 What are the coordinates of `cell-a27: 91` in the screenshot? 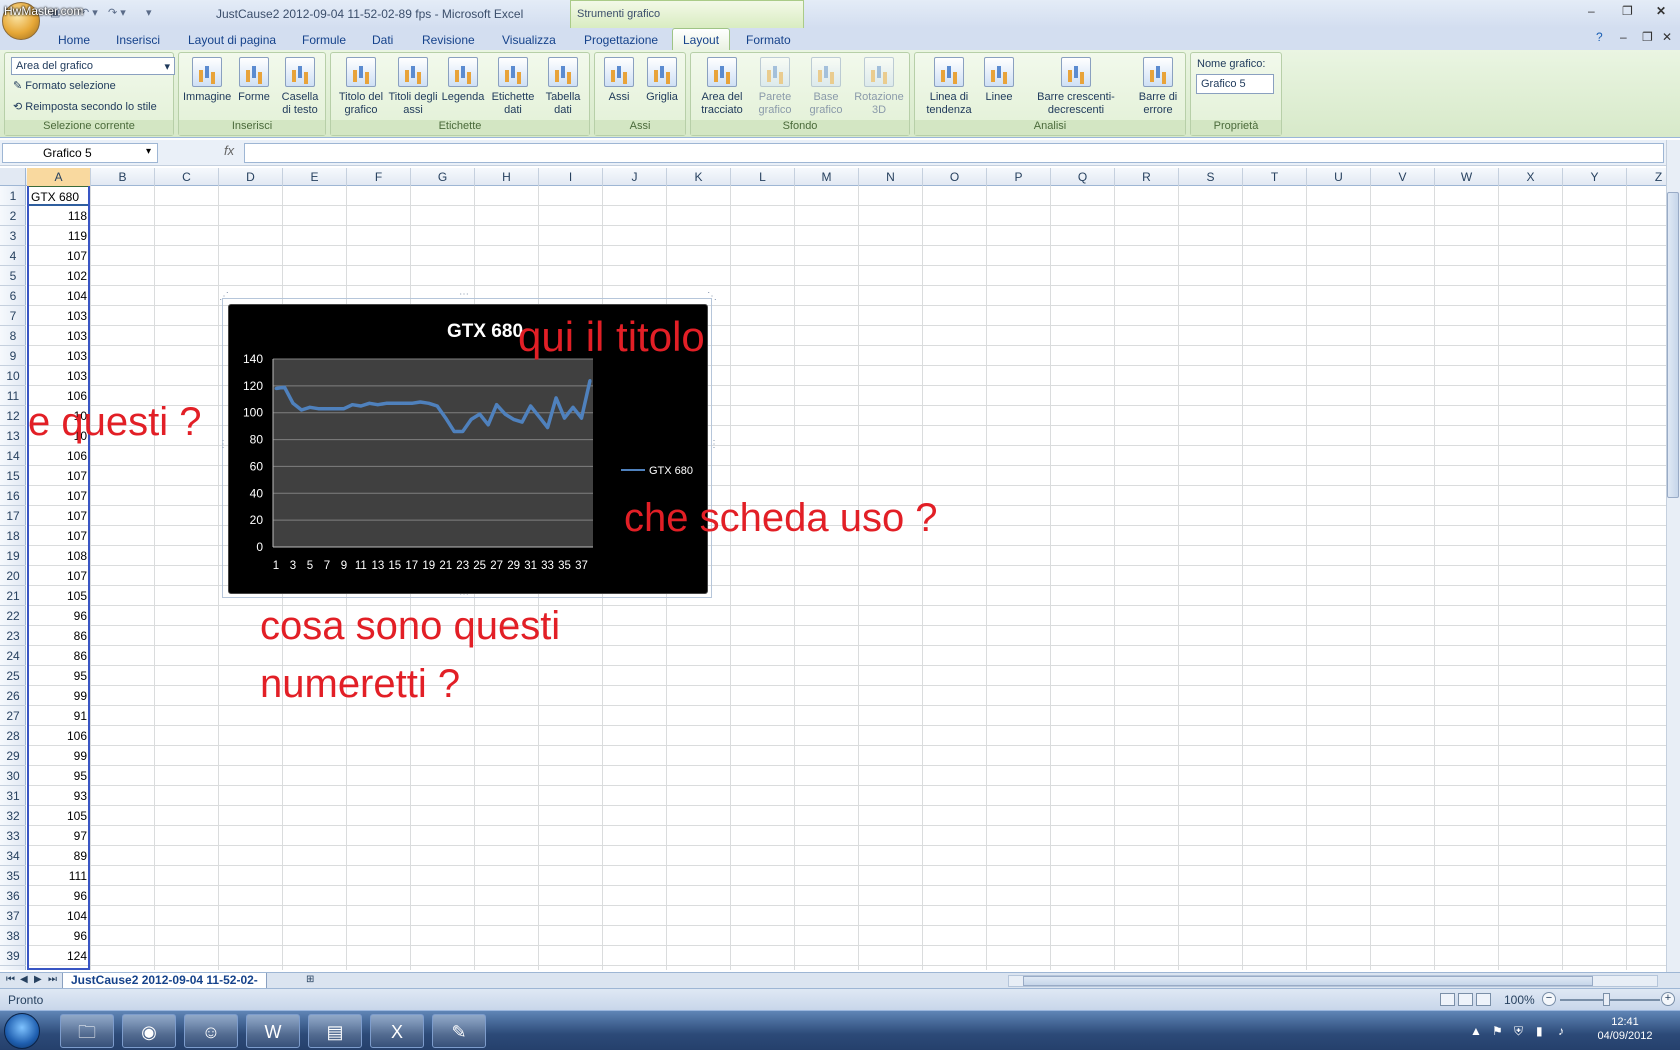 It's located at (58, 716).